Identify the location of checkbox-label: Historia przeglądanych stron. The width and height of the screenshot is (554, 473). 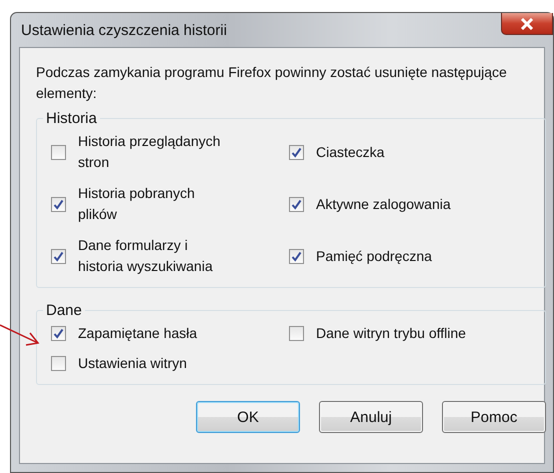
(154, 152).